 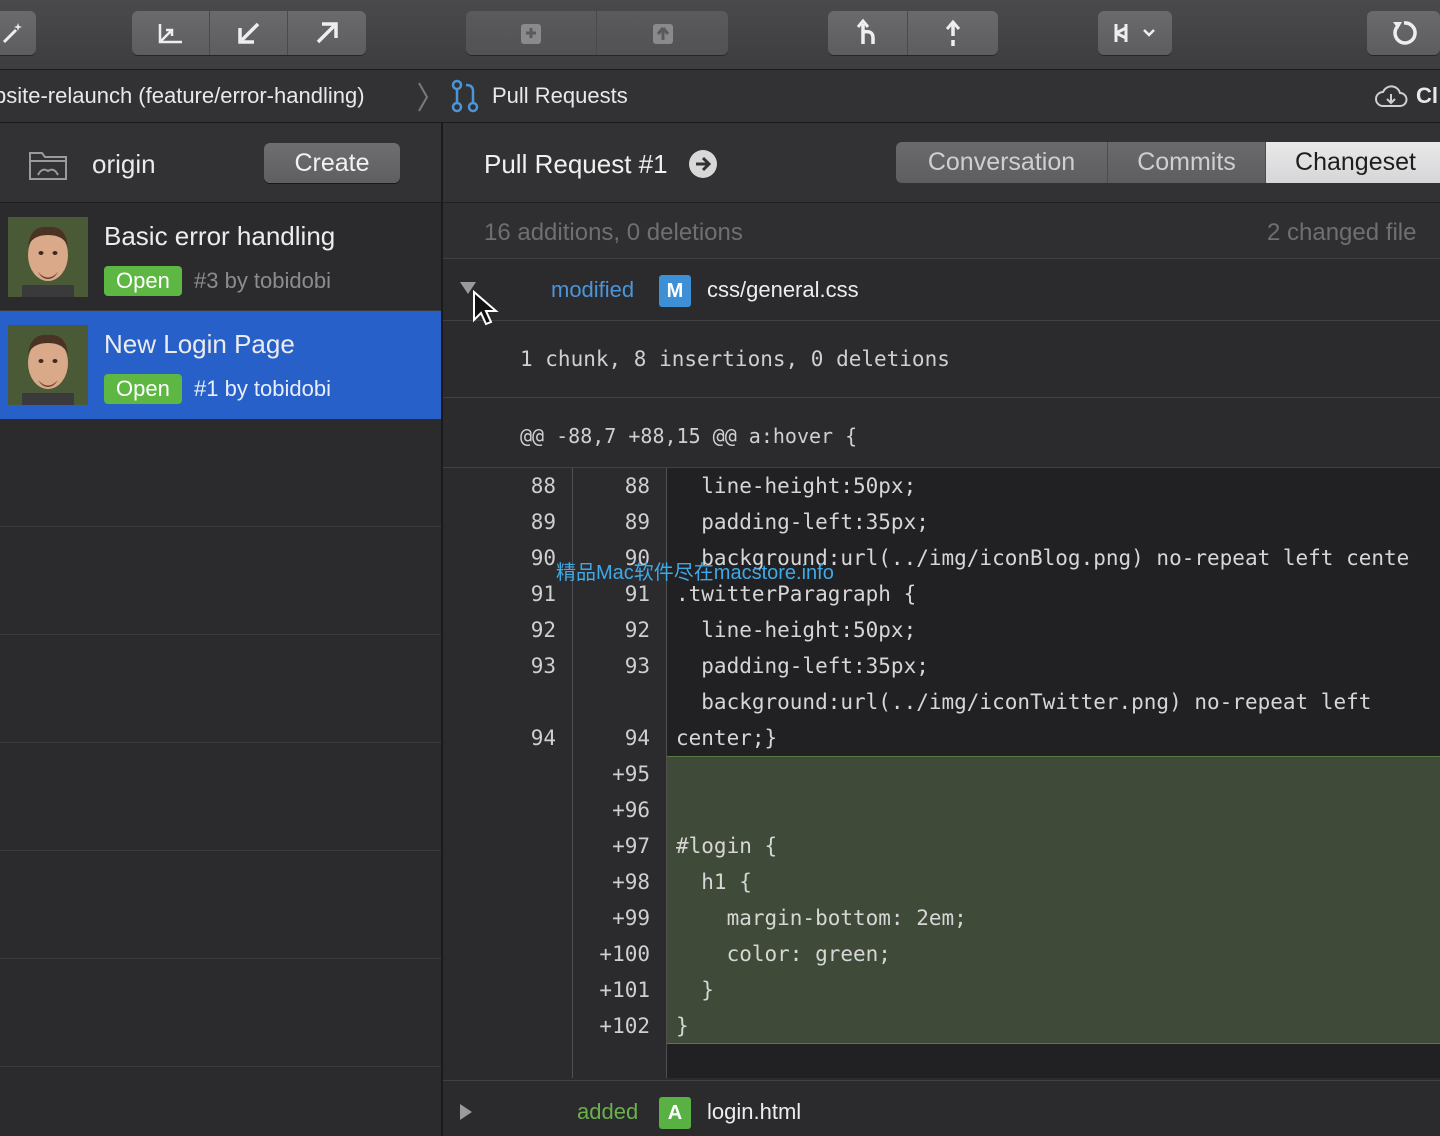 What do you see at coordinates (613, 232) in the screenshot?
I see `additions-deletions-summary: 16 additions, 0 deletions` at bounding box center [613, 232].